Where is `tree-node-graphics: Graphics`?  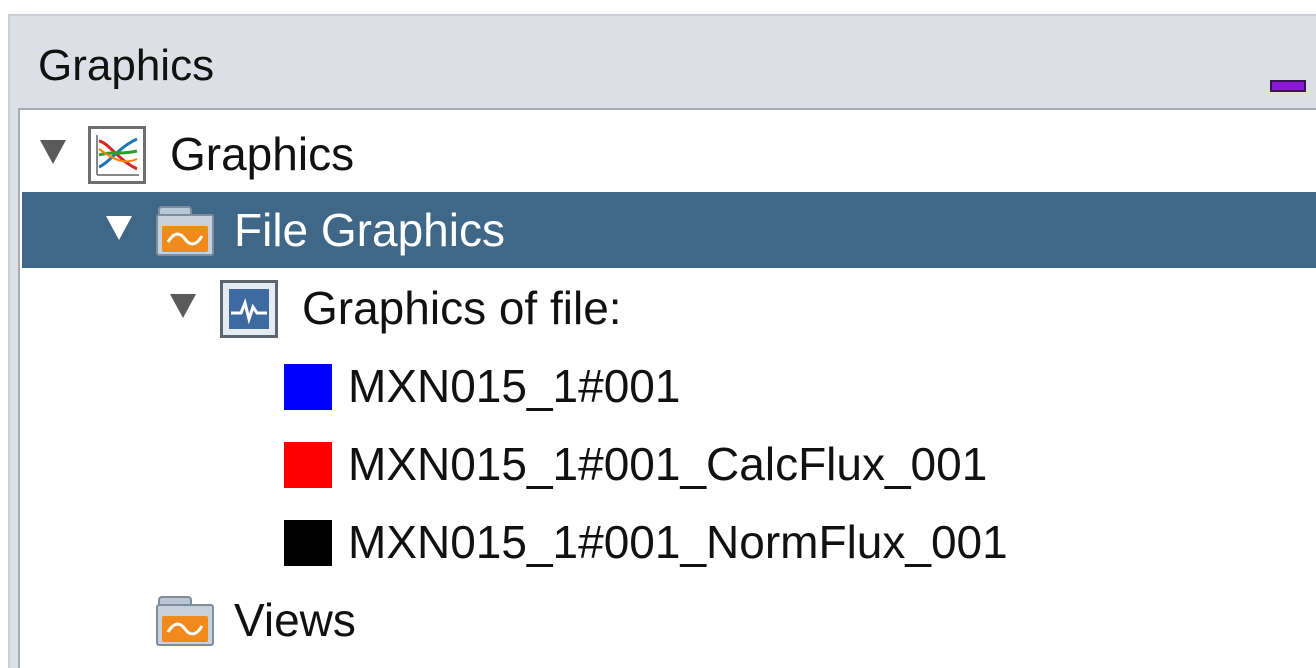
tree-node-graphics: Graphics is located at coordinates (669, 154).